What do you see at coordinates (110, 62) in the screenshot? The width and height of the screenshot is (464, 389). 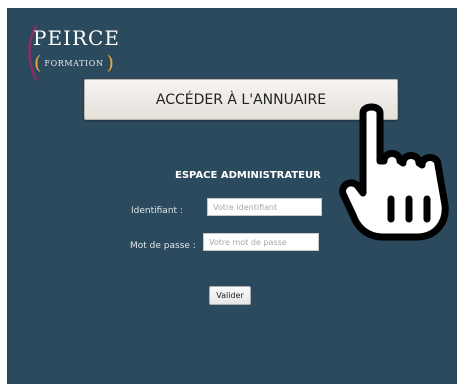 I see `logo-paren-close: )` at bounding box center [110, 62].